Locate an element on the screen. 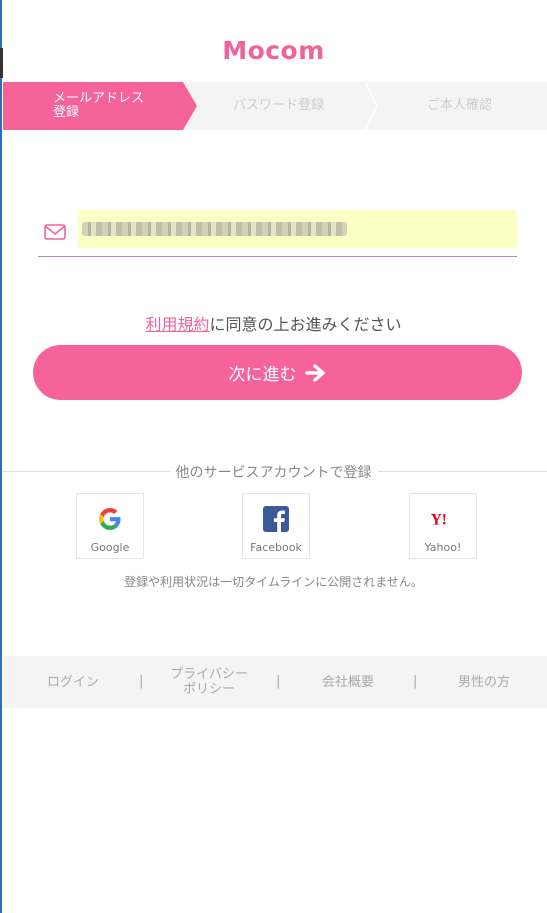  svg-text: Y! is located at coordinates (439, 519).